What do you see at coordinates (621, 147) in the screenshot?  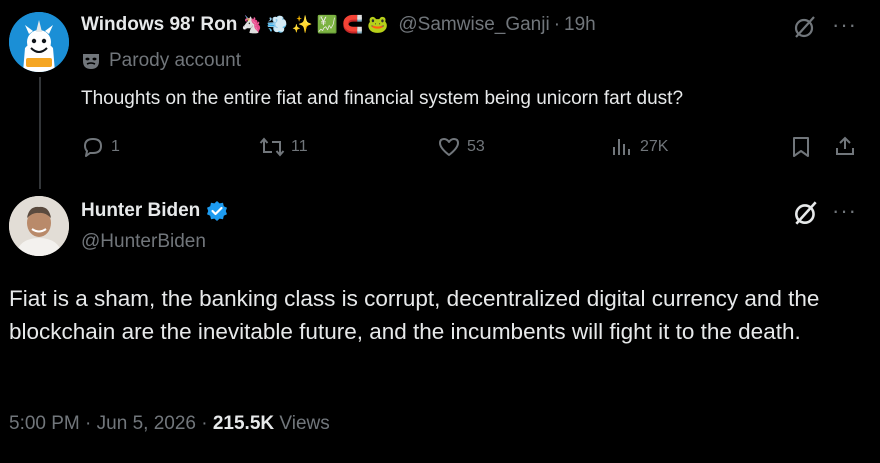 I see `analytics-icon` at bounding box center [621, 147].